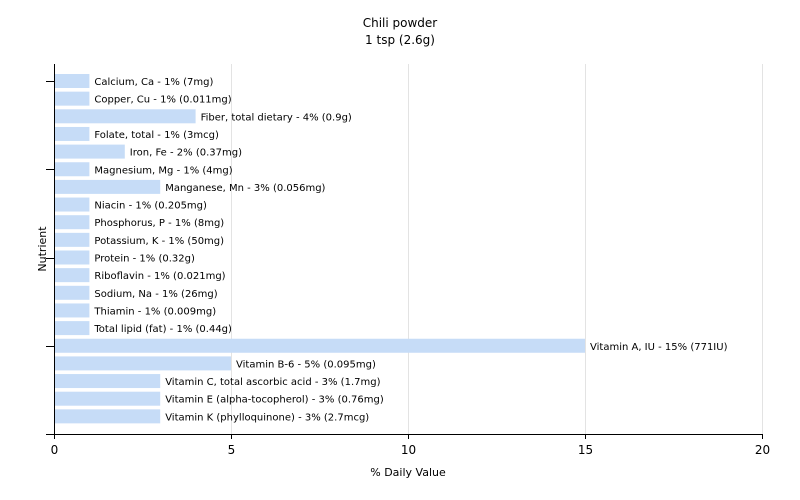 The width and height of the screenshot is (800, 500). Describe the element at coordinates (408, 450) in the screenshot. I see `x-tick-label: 10` at that location.